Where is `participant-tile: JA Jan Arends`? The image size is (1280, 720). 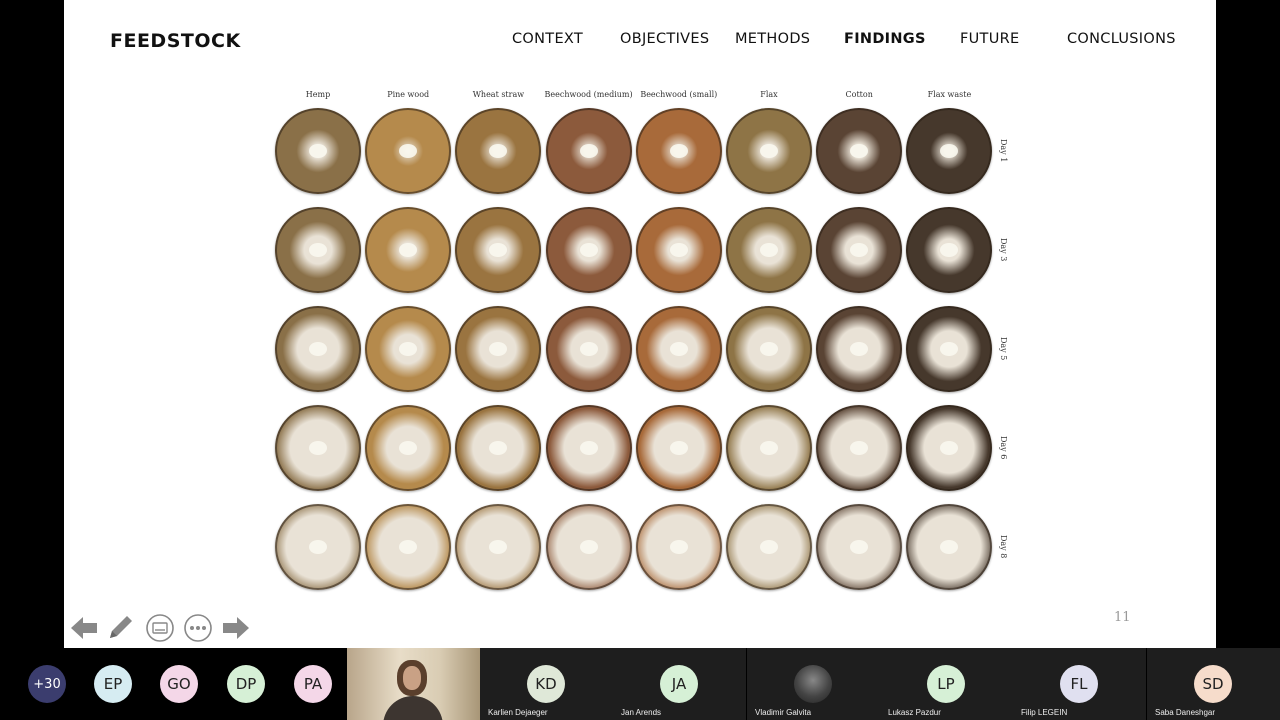 participant-tile: JA Jan Arends is located at coordinates (679, 684).